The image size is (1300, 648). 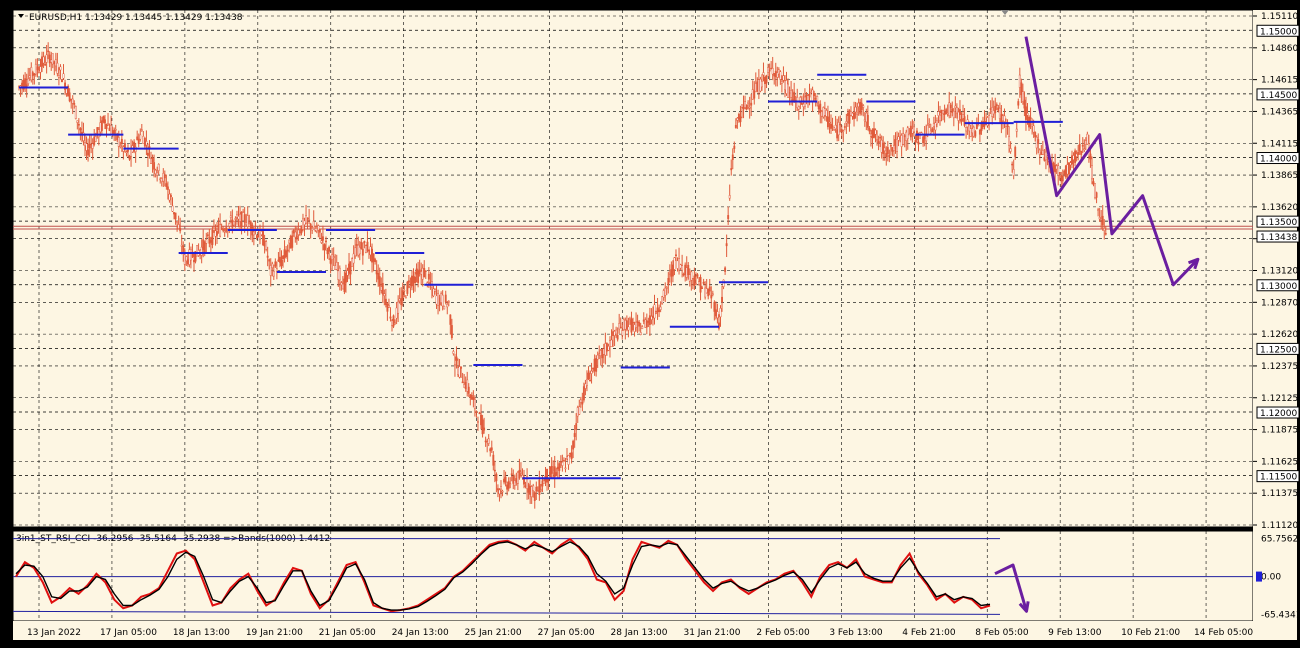 What do you see at coordinates (1279, 367) in the screenshot?
I see `price-tick-label: 1.12375` at bounding box center [1279, 367].